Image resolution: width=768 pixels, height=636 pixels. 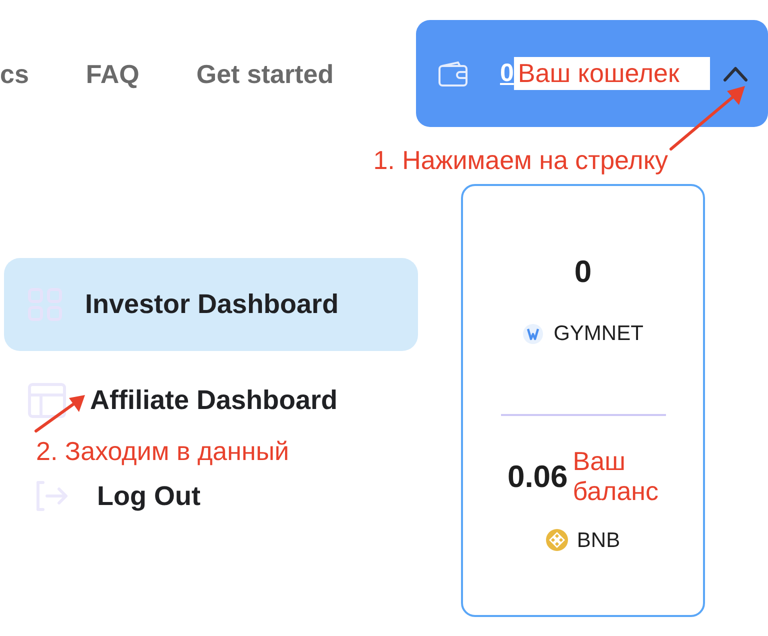 What do you see at coordinates (598, 540) in the screenshot?
I see `token-symbol: BNB` at bounding box center [598, 540].